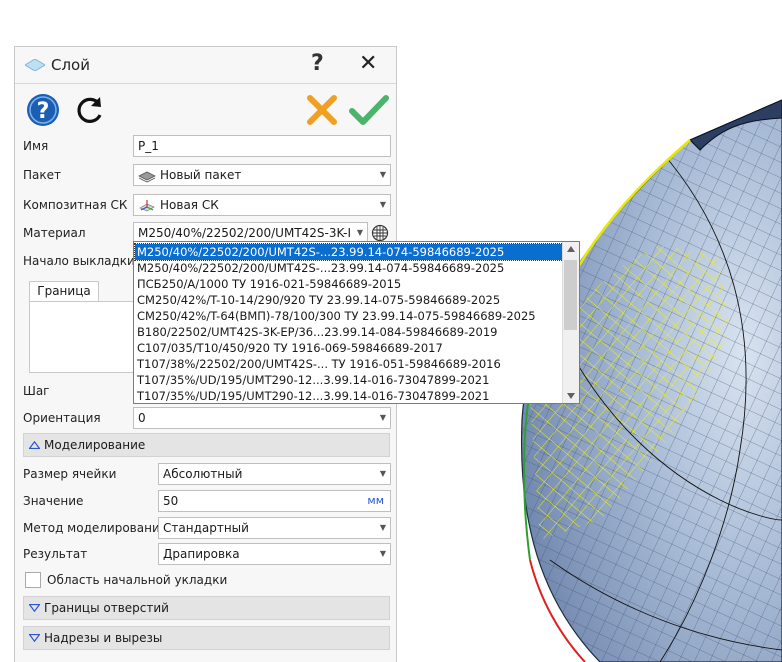 The height and width of the screenshot is (662, 782). Describe the element at coordinates (205, 65) in the screenshot. I see `panel-titlebar: Слой ? ✕` at that location.